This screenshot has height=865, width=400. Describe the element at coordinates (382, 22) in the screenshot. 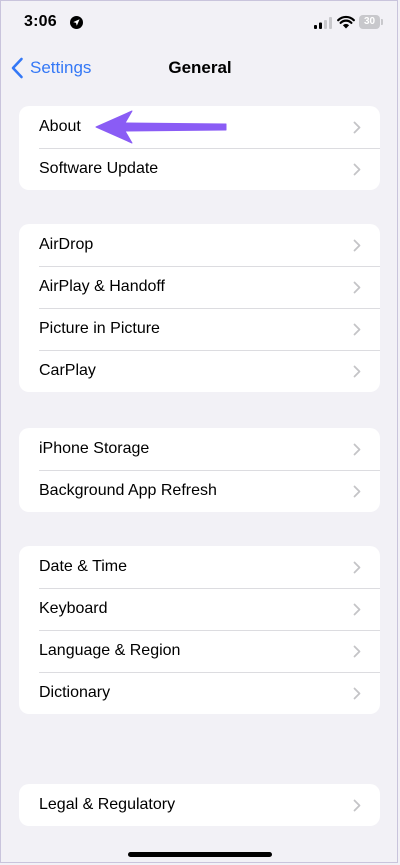

I see `battery-cap` at that location.